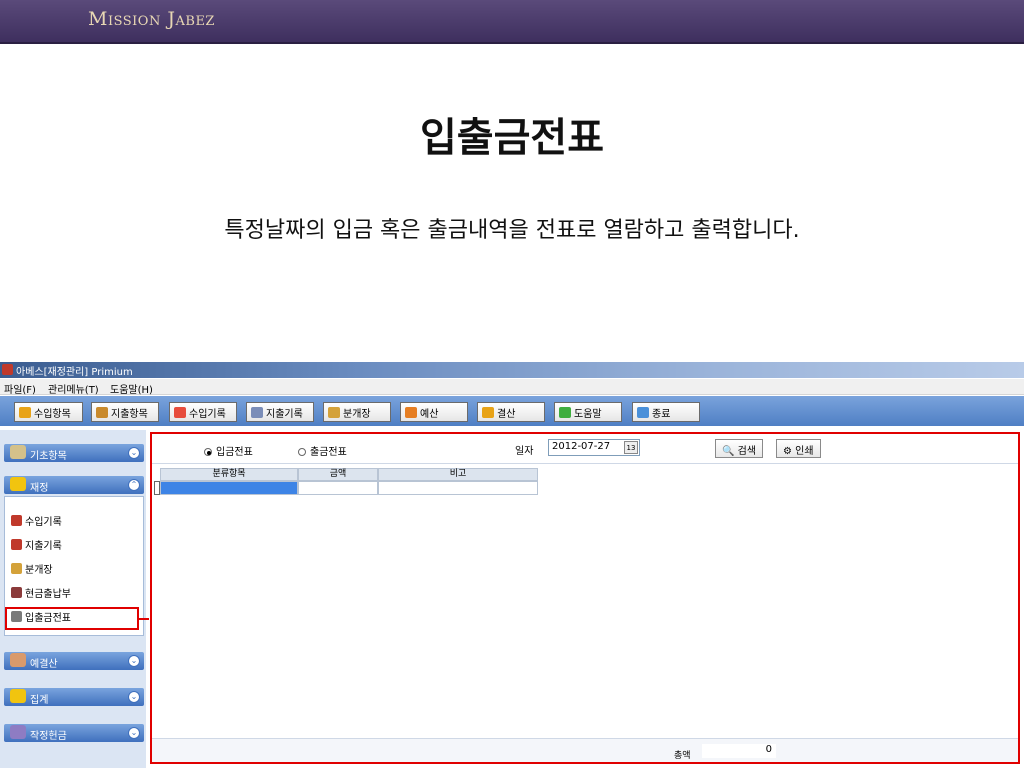 The image size is (1024, 768). I want to click on check-pencil-icon, so click(257, 412).